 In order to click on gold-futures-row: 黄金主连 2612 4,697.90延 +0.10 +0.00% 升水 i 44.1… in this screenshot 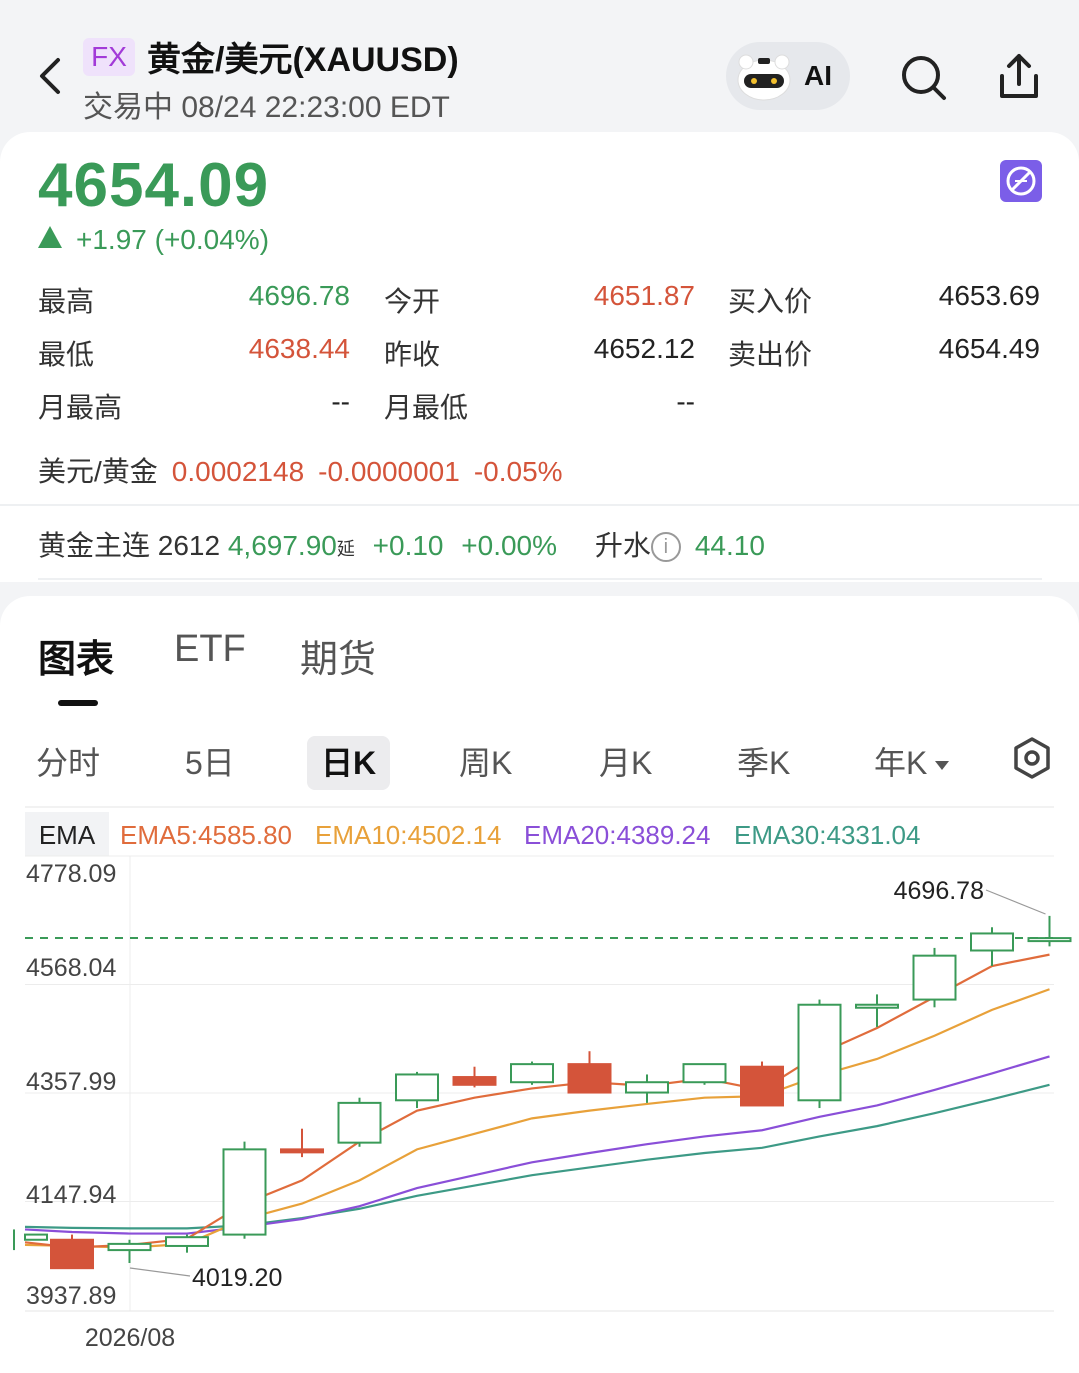, I will do `click(538, 544)`.